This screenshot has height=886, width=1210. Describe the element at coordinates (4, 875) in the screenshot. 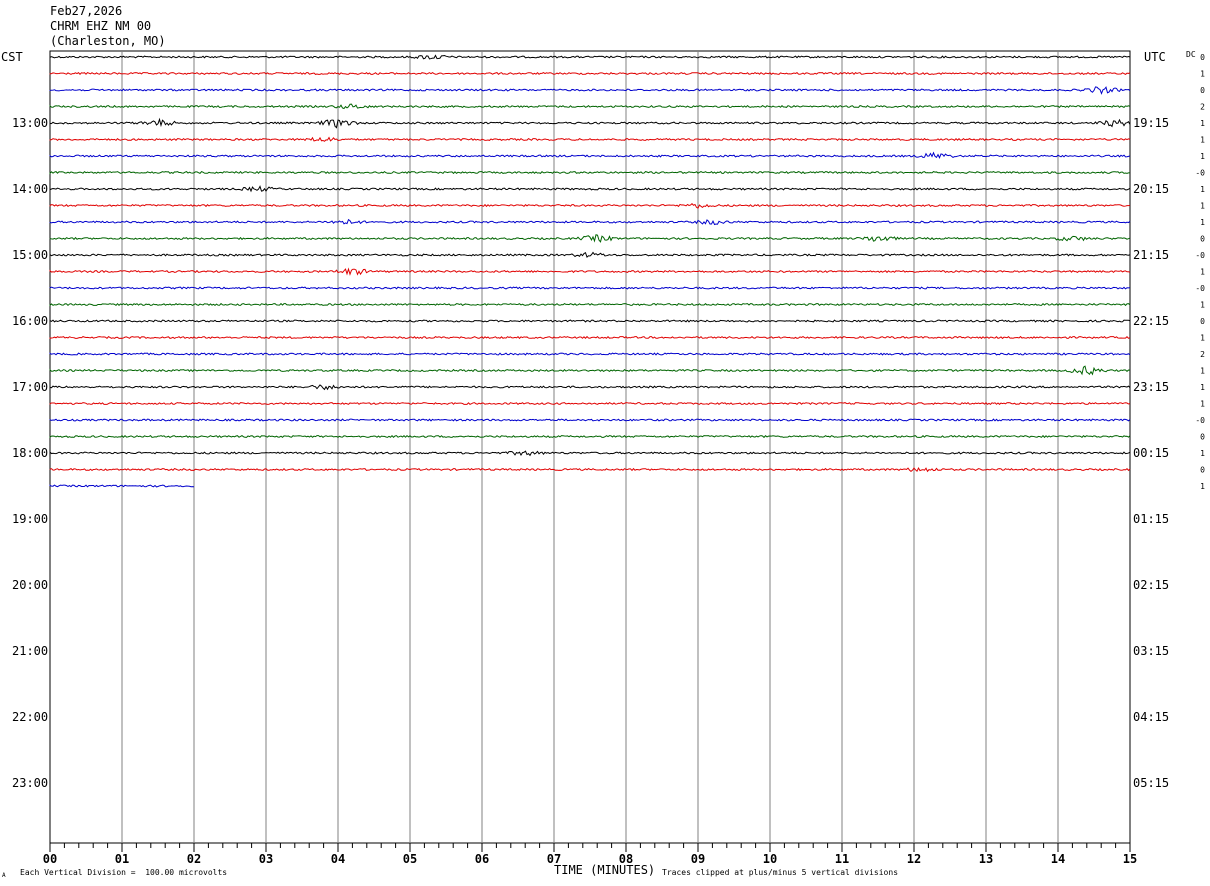

I see `corner-mark: A` at that location.